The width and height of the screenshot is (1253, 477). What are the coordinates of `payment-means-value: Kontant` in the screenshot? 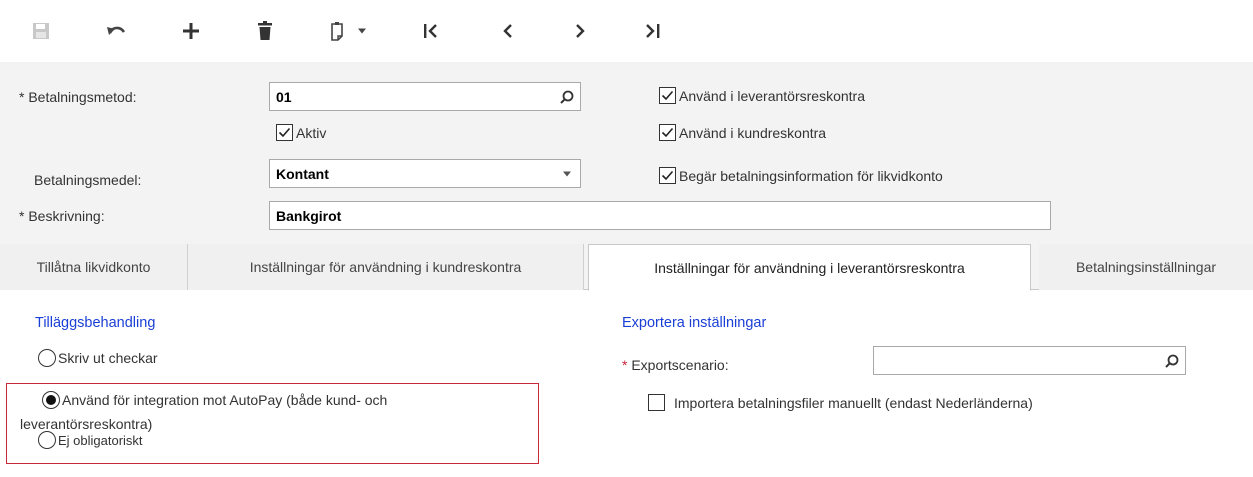 It's located at (302, 173).